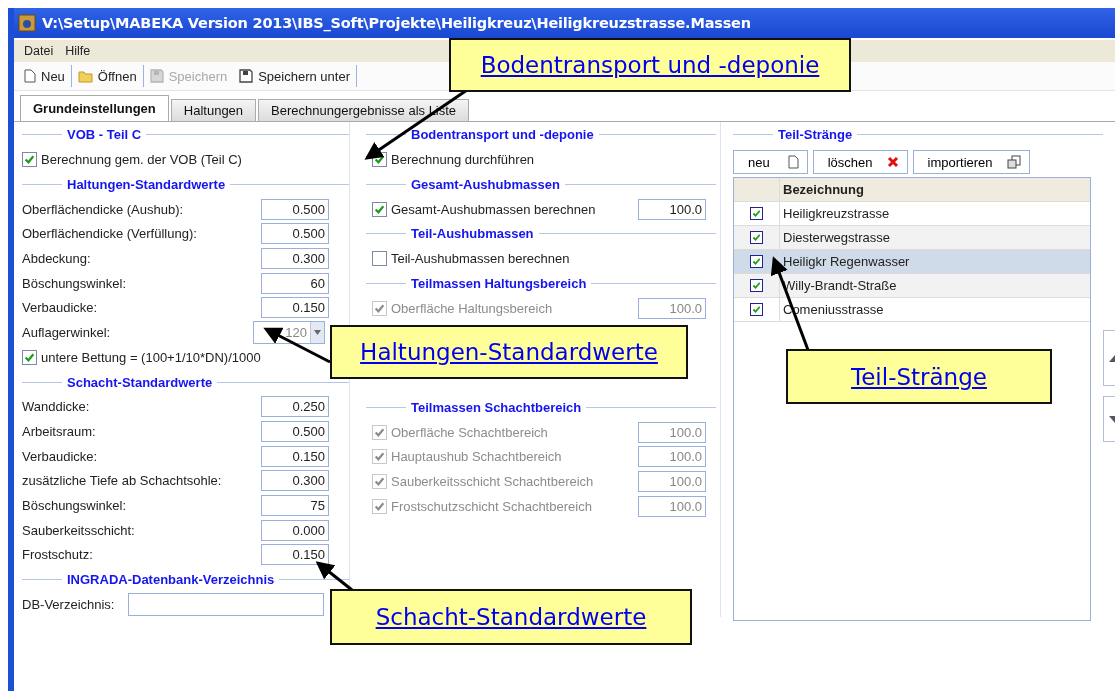 The image size is (1115, 691). I want to click on path-field, so click(226, 605).